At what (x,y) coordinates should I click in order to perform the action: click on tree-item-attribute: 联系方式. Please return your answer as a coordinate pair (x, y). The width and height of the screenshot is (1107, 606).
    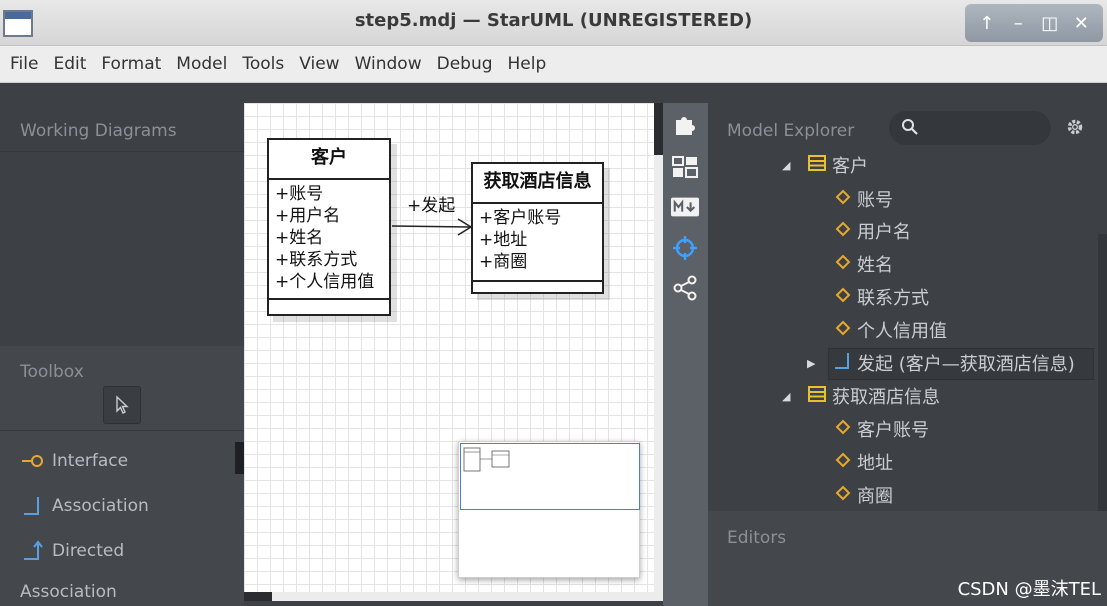
    Looking at the image, I should click on (882, 297).